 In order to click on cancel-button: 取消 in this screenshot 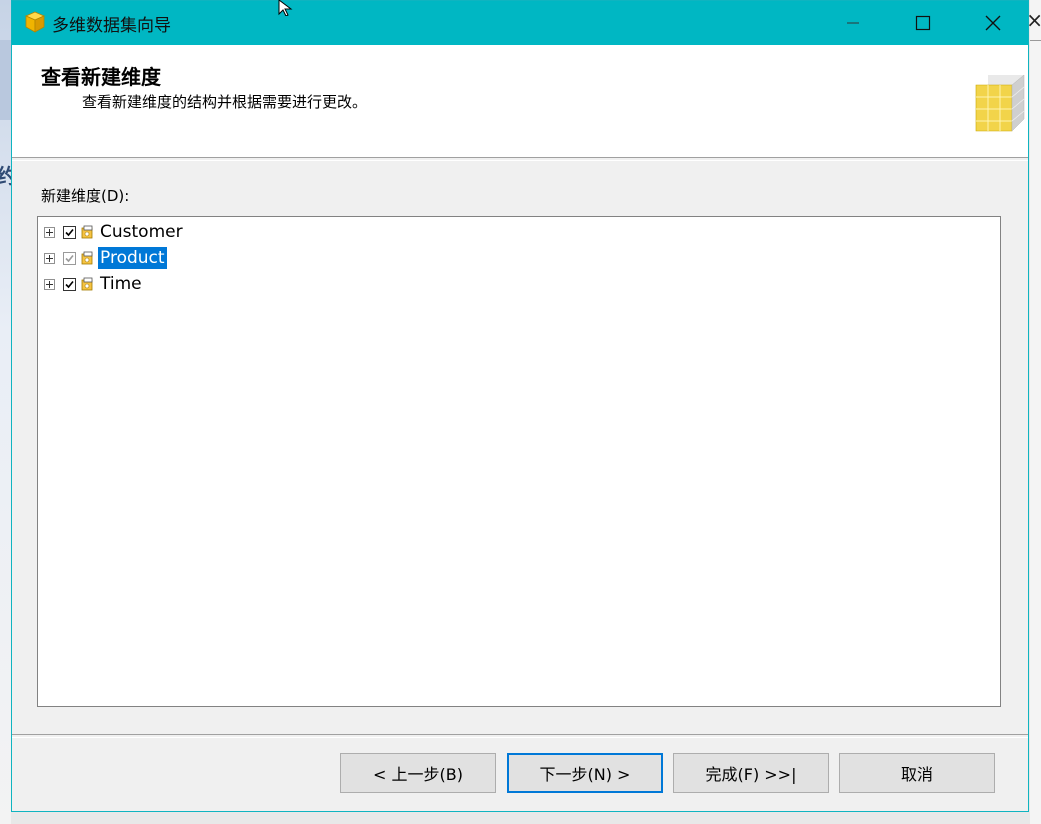, I will do `click(917, 773)`.